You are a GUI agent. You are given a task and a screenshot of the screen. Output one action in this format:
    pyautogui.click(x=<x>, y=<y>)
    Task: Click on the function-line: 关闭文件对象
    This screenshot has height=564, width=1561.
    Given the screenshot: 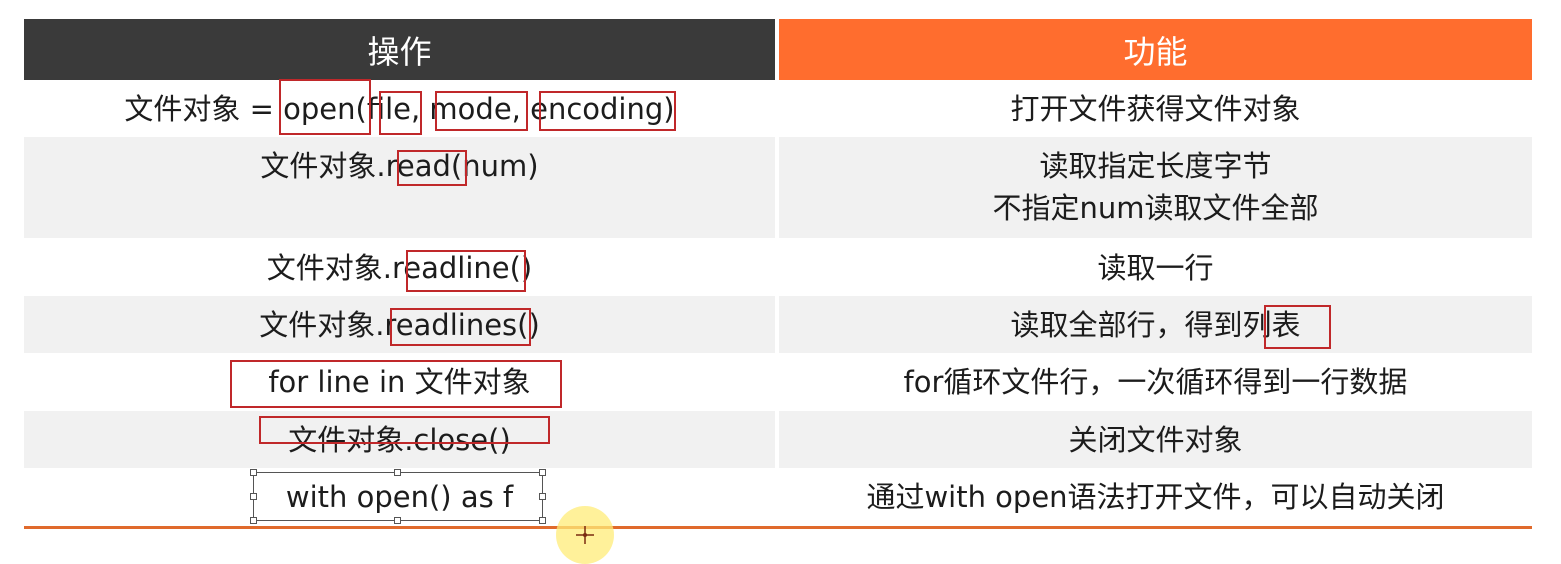 What is the action you would take?
    pyautogui.click(x=1155, y=440)
    